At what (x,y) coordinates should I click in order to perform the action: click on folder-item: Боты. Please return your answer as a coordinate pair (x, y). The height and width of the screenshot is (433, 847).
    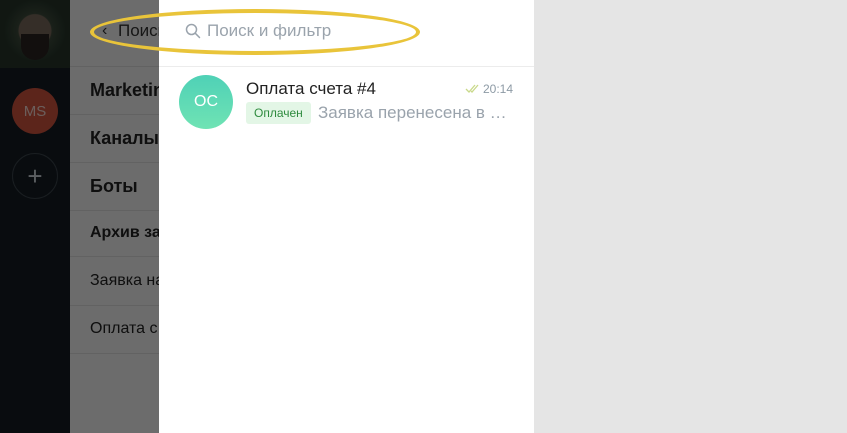
    Looking at the image, I should click on (115, 187).